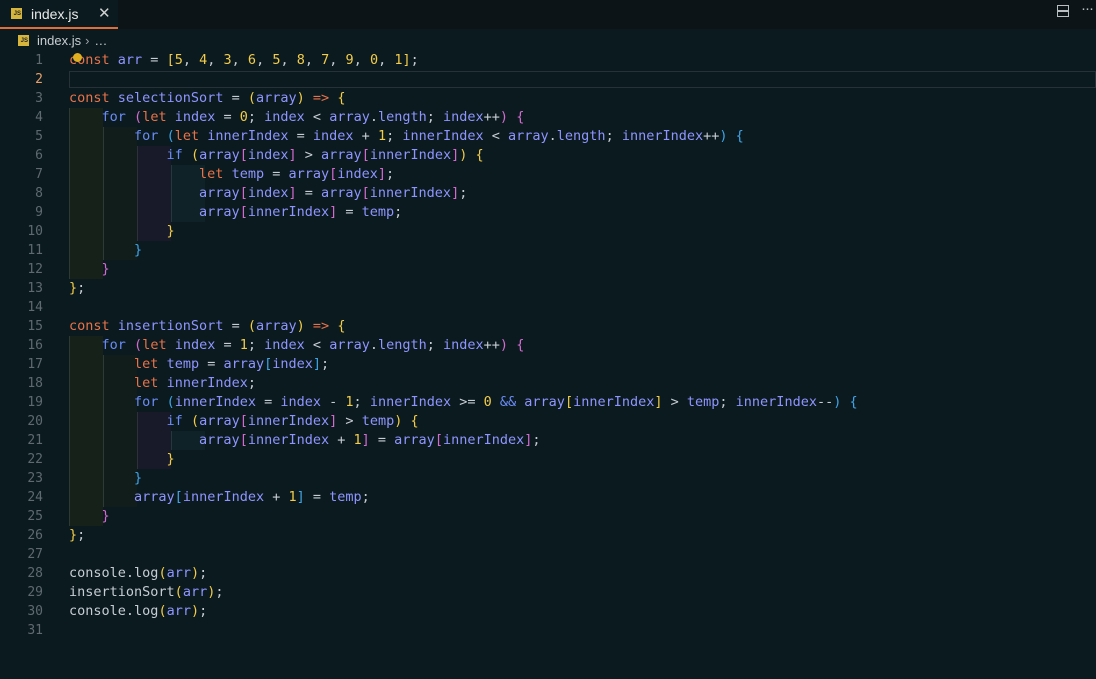  Describe the element at coordinates (77, 288) in the screenshot. I see `code-text: };` at that location.